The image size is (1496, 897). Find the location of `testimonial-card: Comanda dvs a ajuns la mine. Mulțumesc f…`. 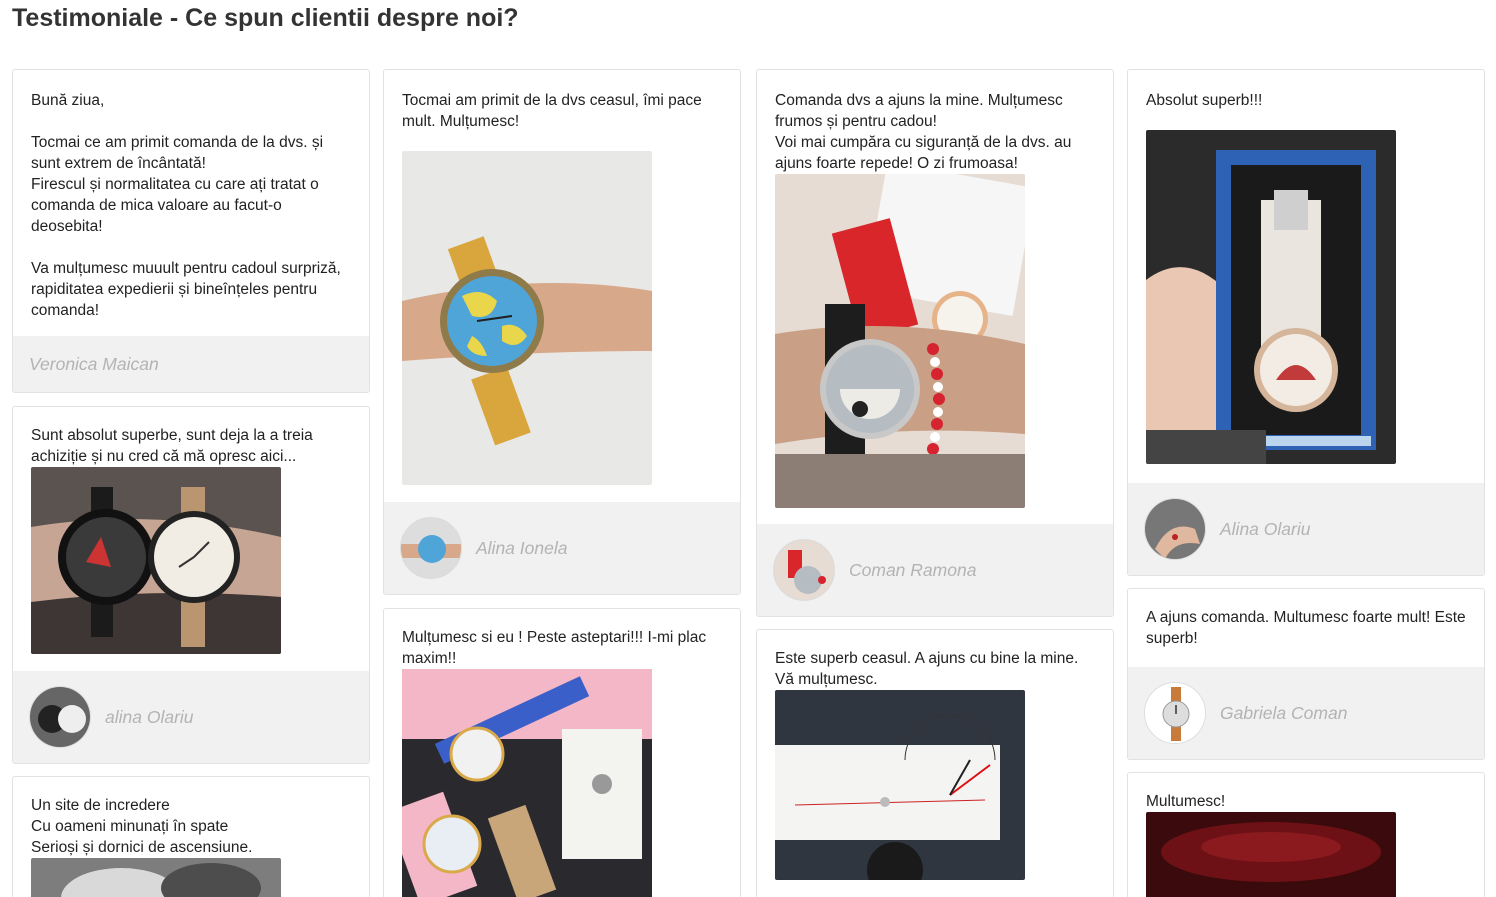

testimonial-card: Comanda dvs a ajuns la mine. Mulțumesc f… is located at coordinates (935, 343).